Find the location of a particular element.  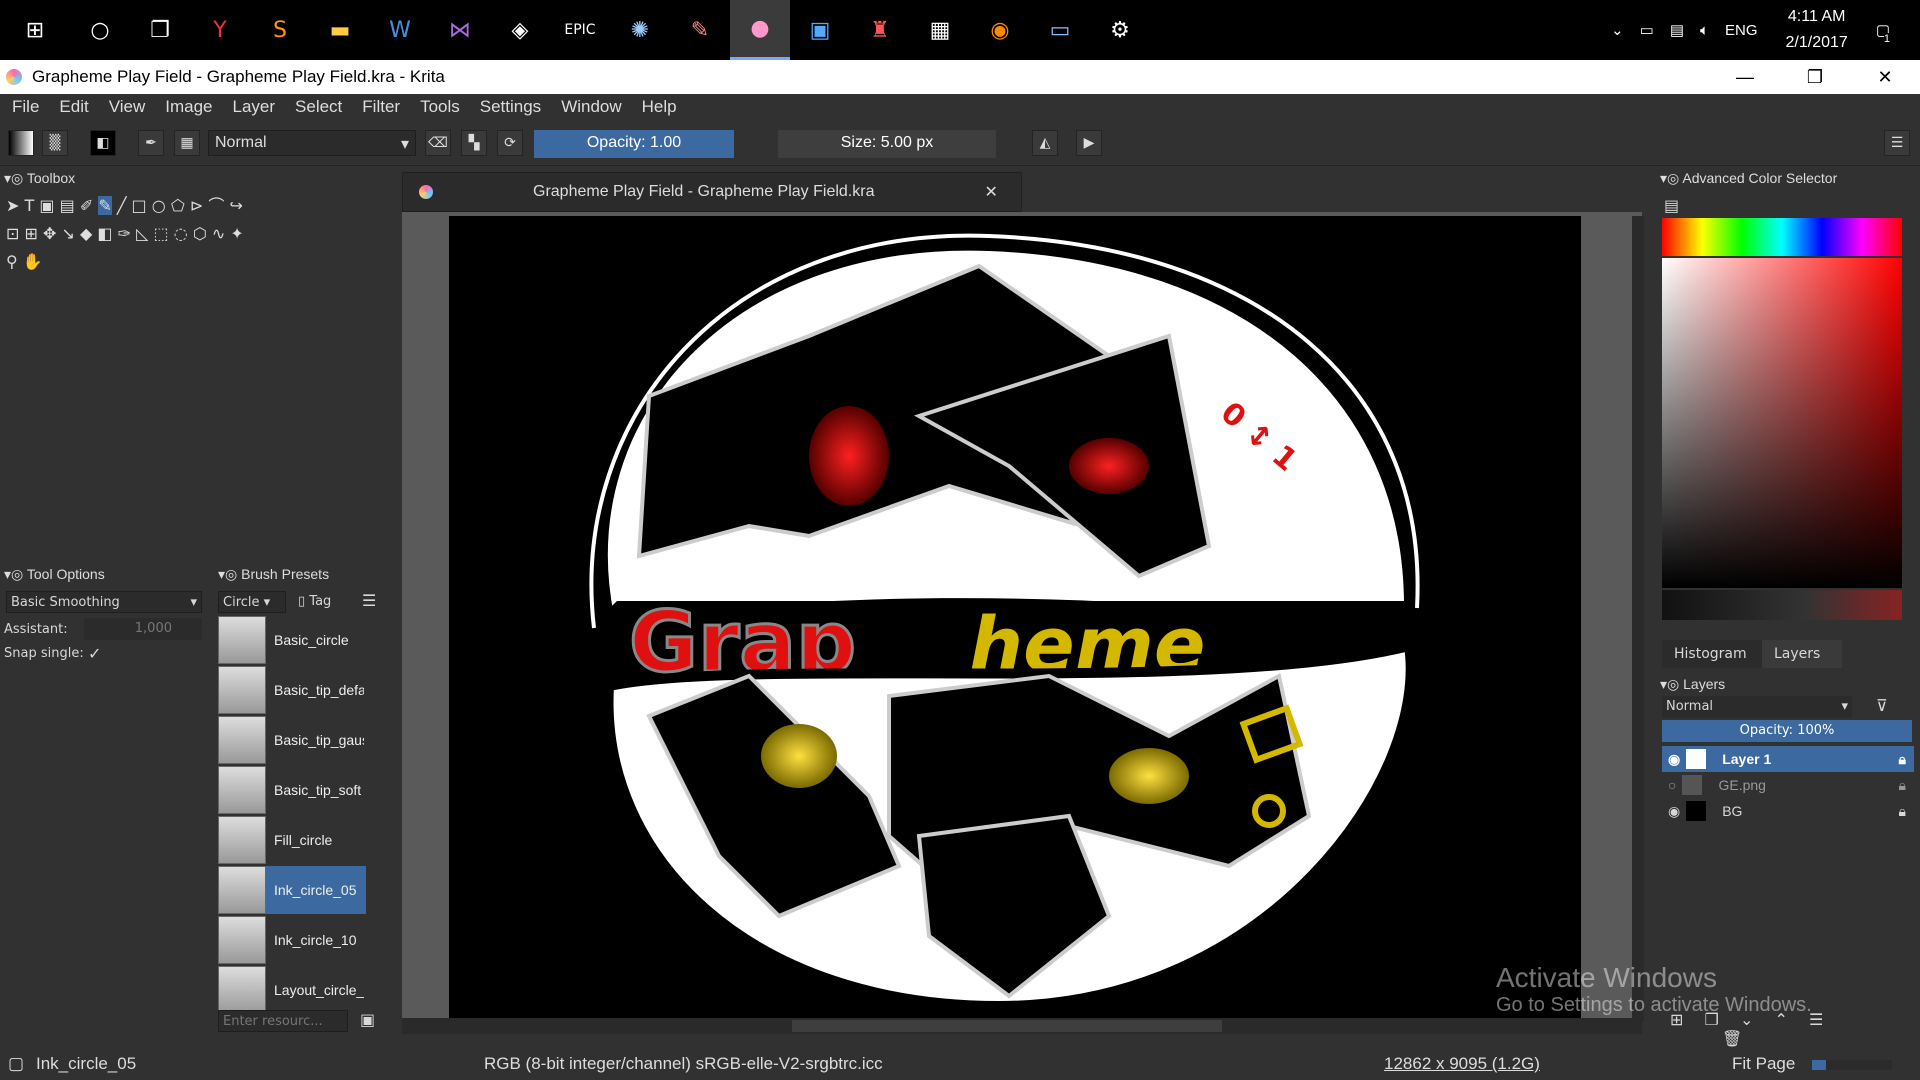

brush-preset-item: Ink_circle_10 is located at coordinates (292, 940).